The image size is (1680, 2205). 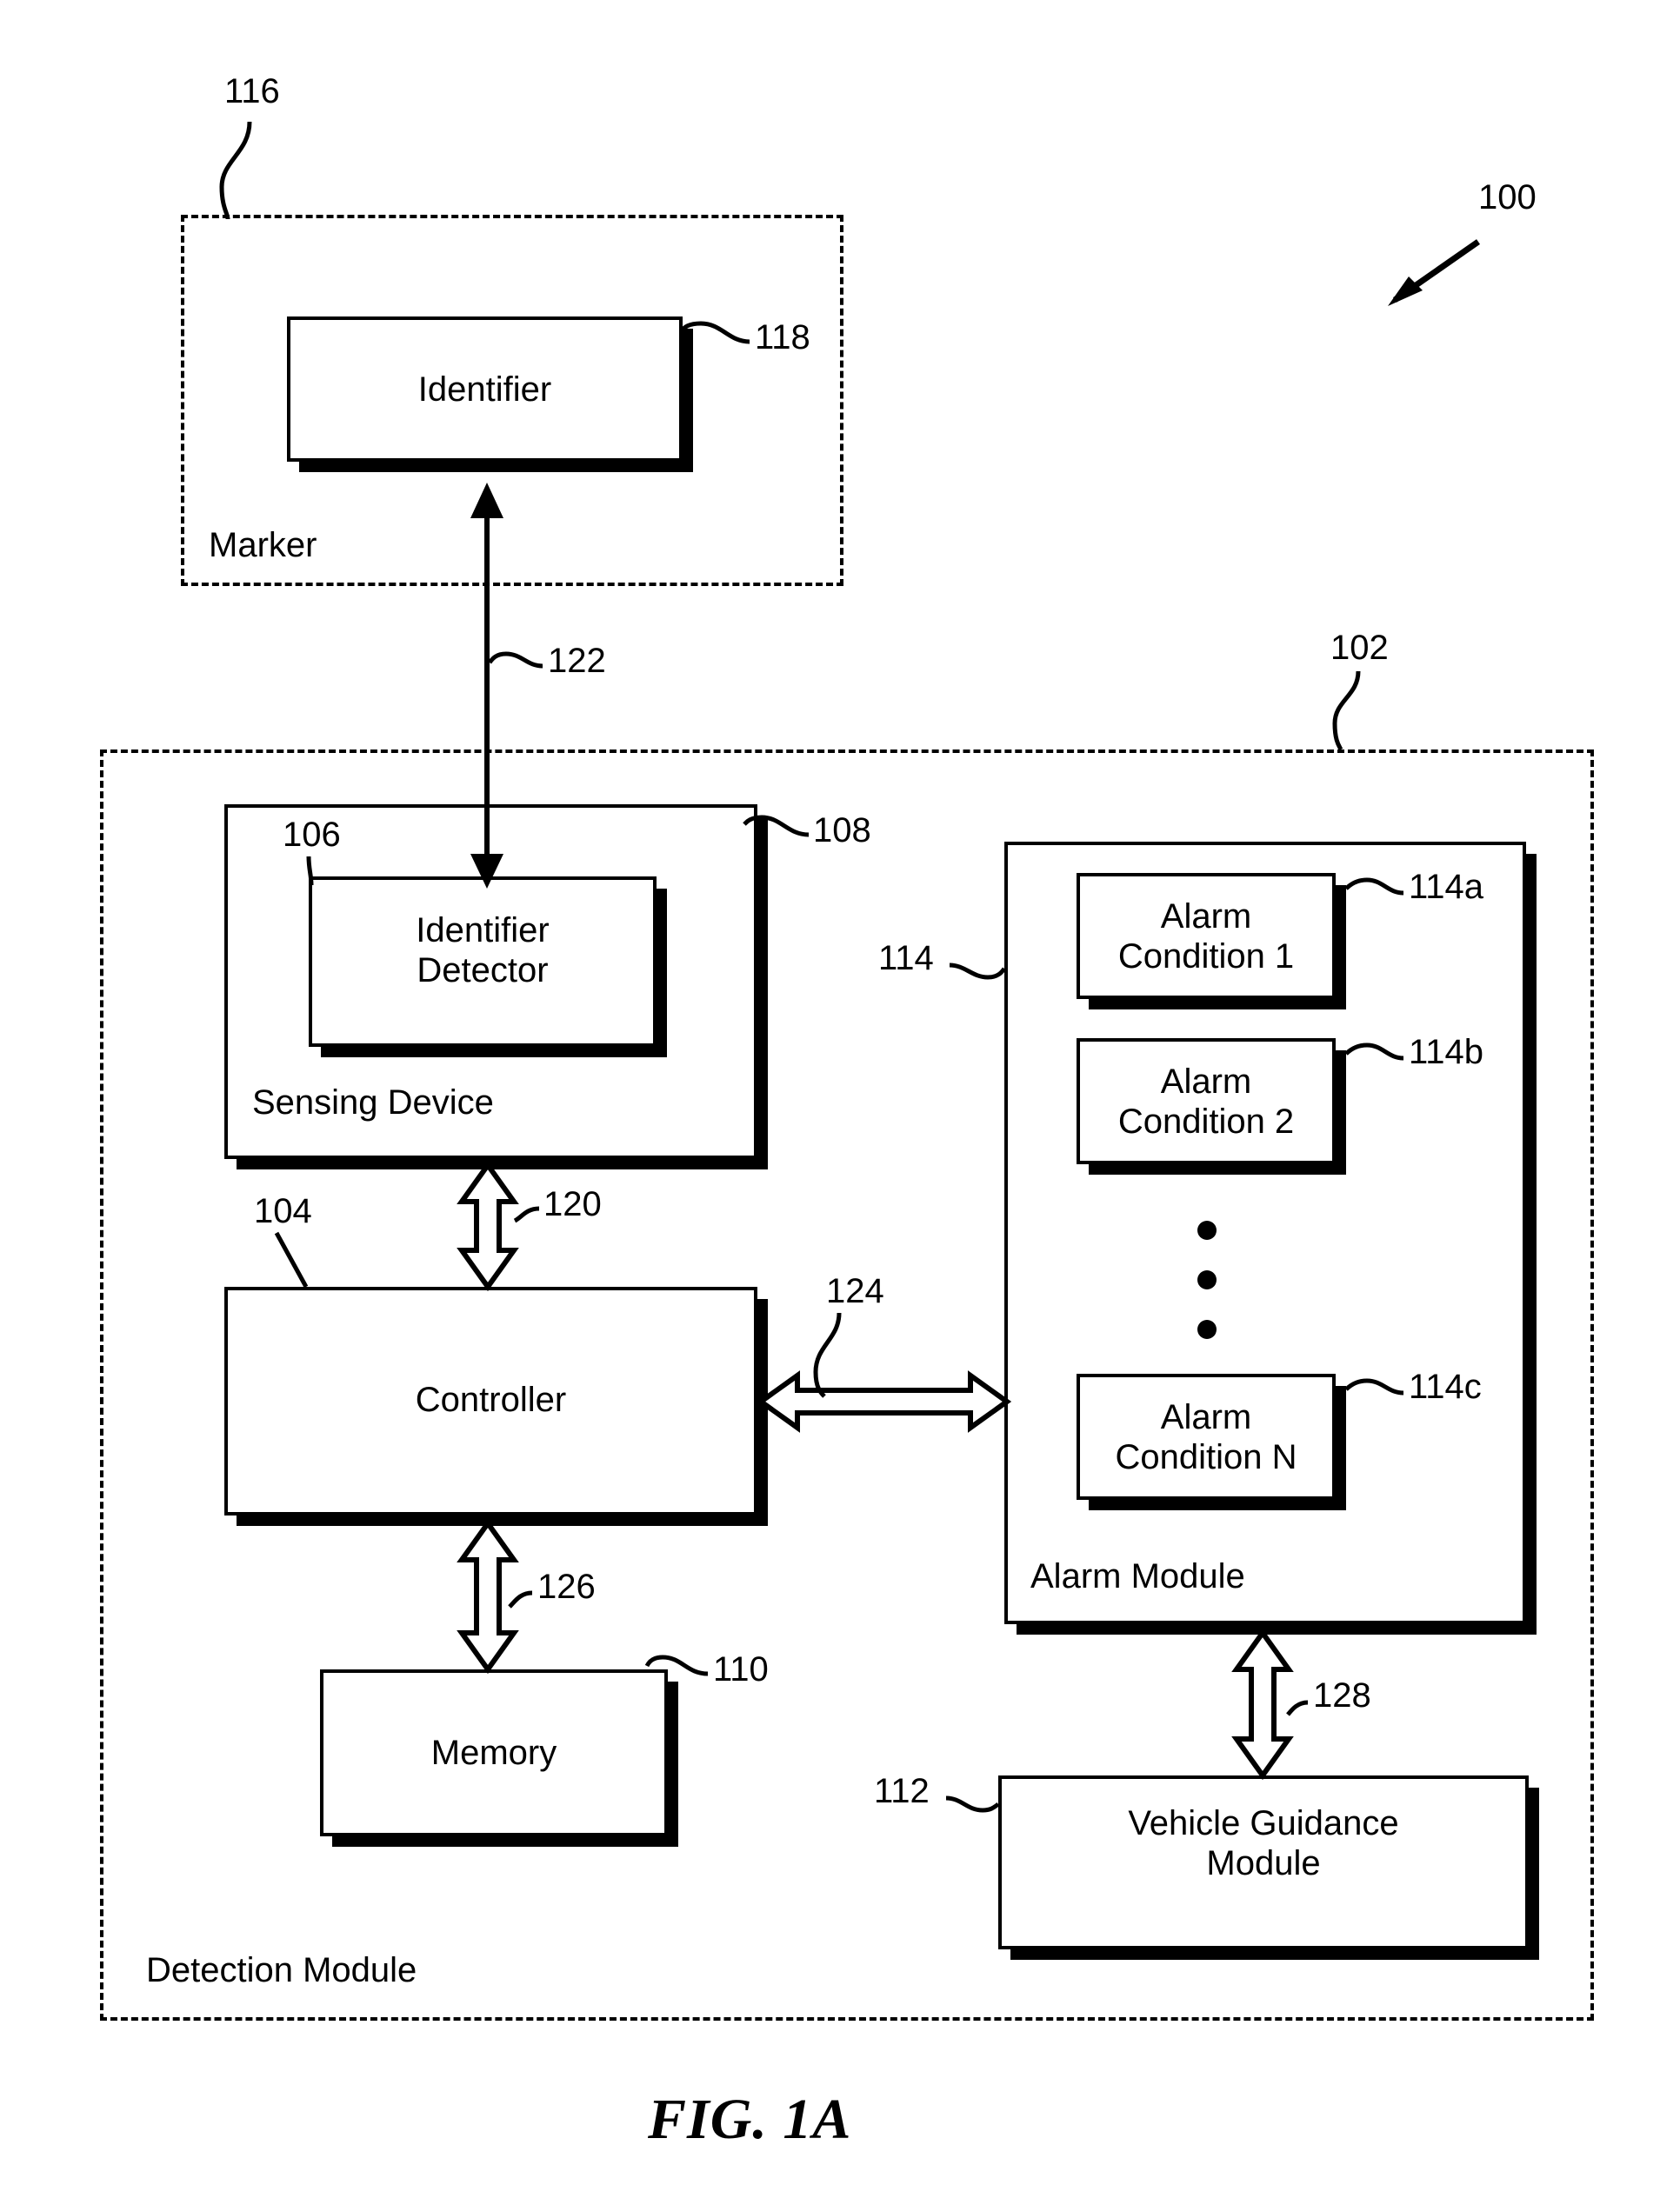 What do you see at coordinates (312, 835) in the screenshot?
I see `ref-106: 106` at bounding box center [312, 835].